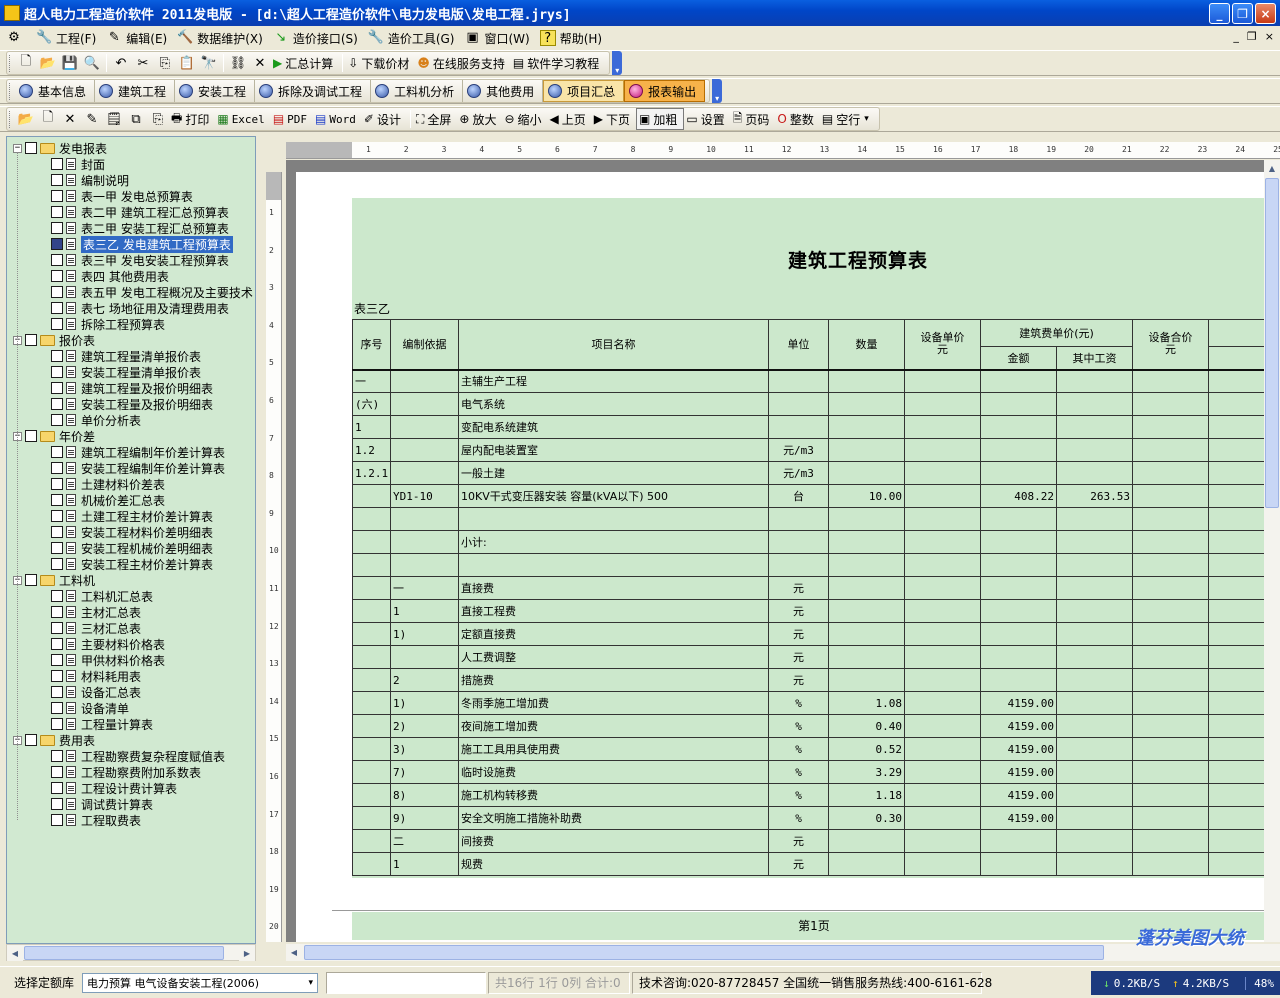 This screenshot has height=998, width=1280. What do you see at coordinates (707, 119) in the screenshot?
I see `page-settings-button: ▭ 设置` at bounding box center [707, 119].